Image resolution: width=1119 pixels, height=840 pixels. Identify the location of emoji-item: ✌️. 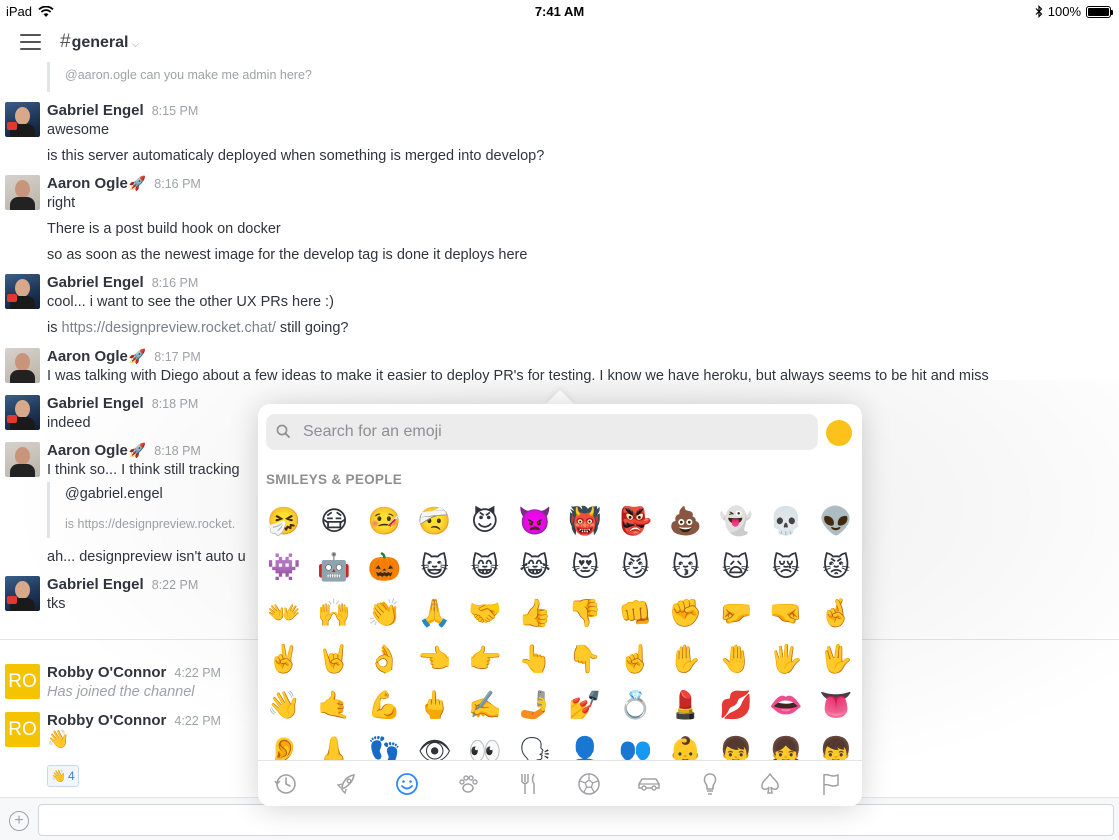
(284, 660).